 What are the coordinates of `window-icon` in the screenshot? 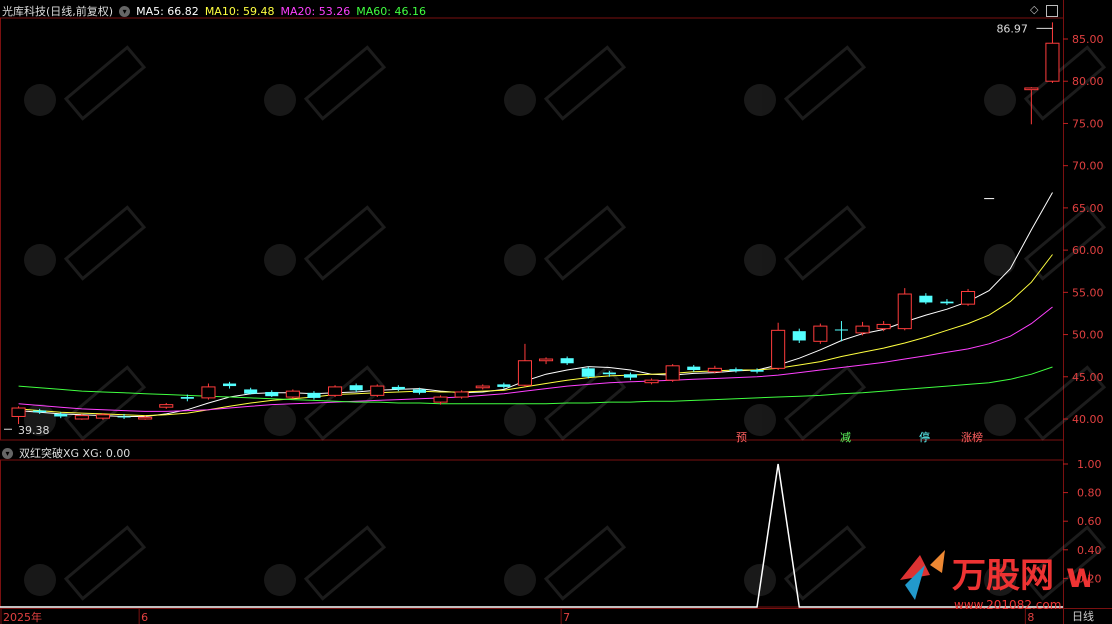 It's located at (1052, 11).